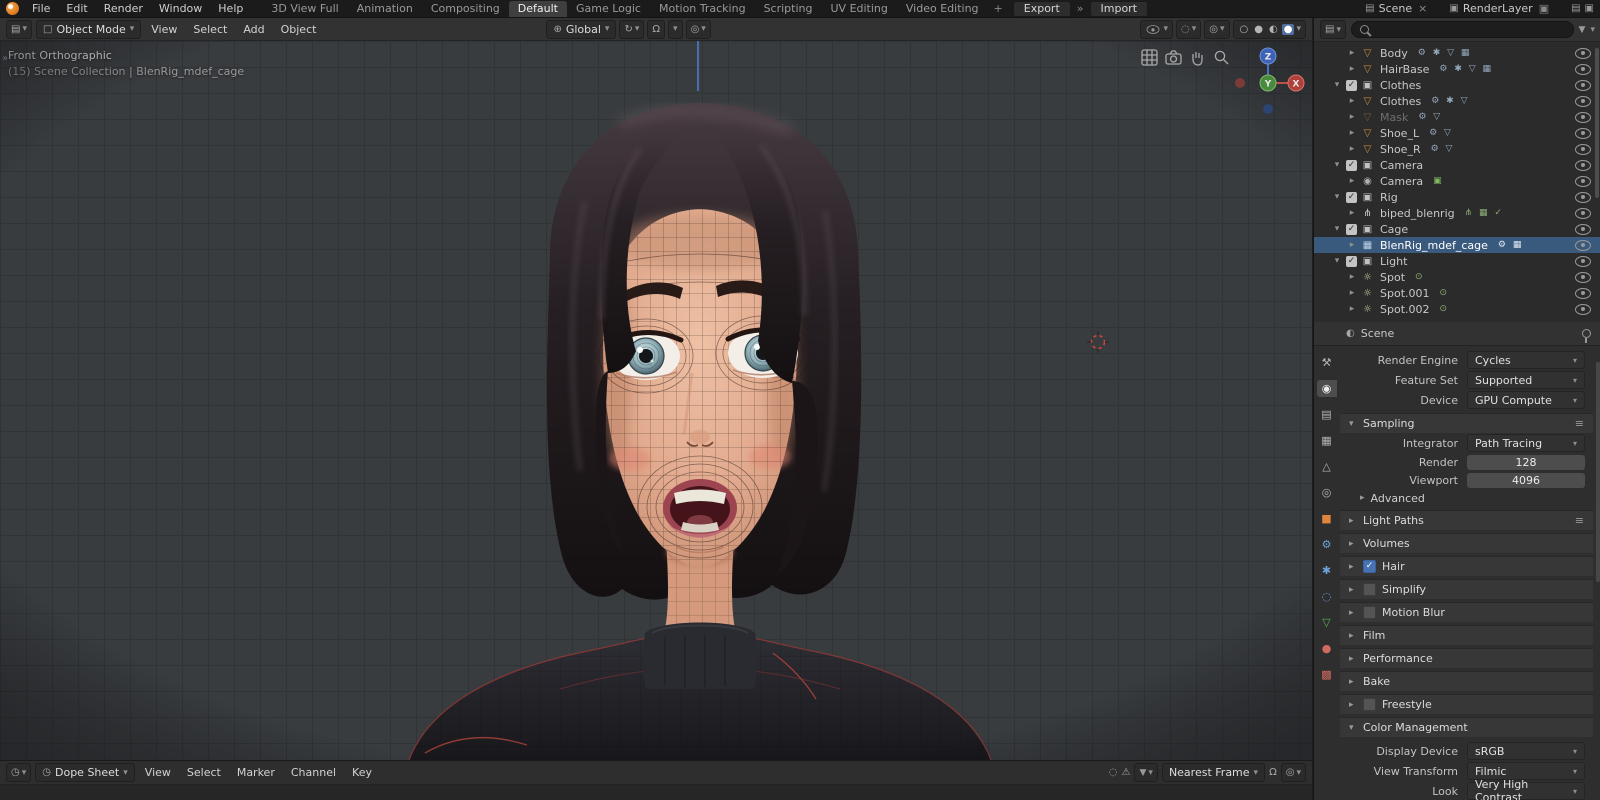  Describe the element at coordinates (1244, 29) in the screenshot. I see `shading-wireframe-button: ○` at that location.